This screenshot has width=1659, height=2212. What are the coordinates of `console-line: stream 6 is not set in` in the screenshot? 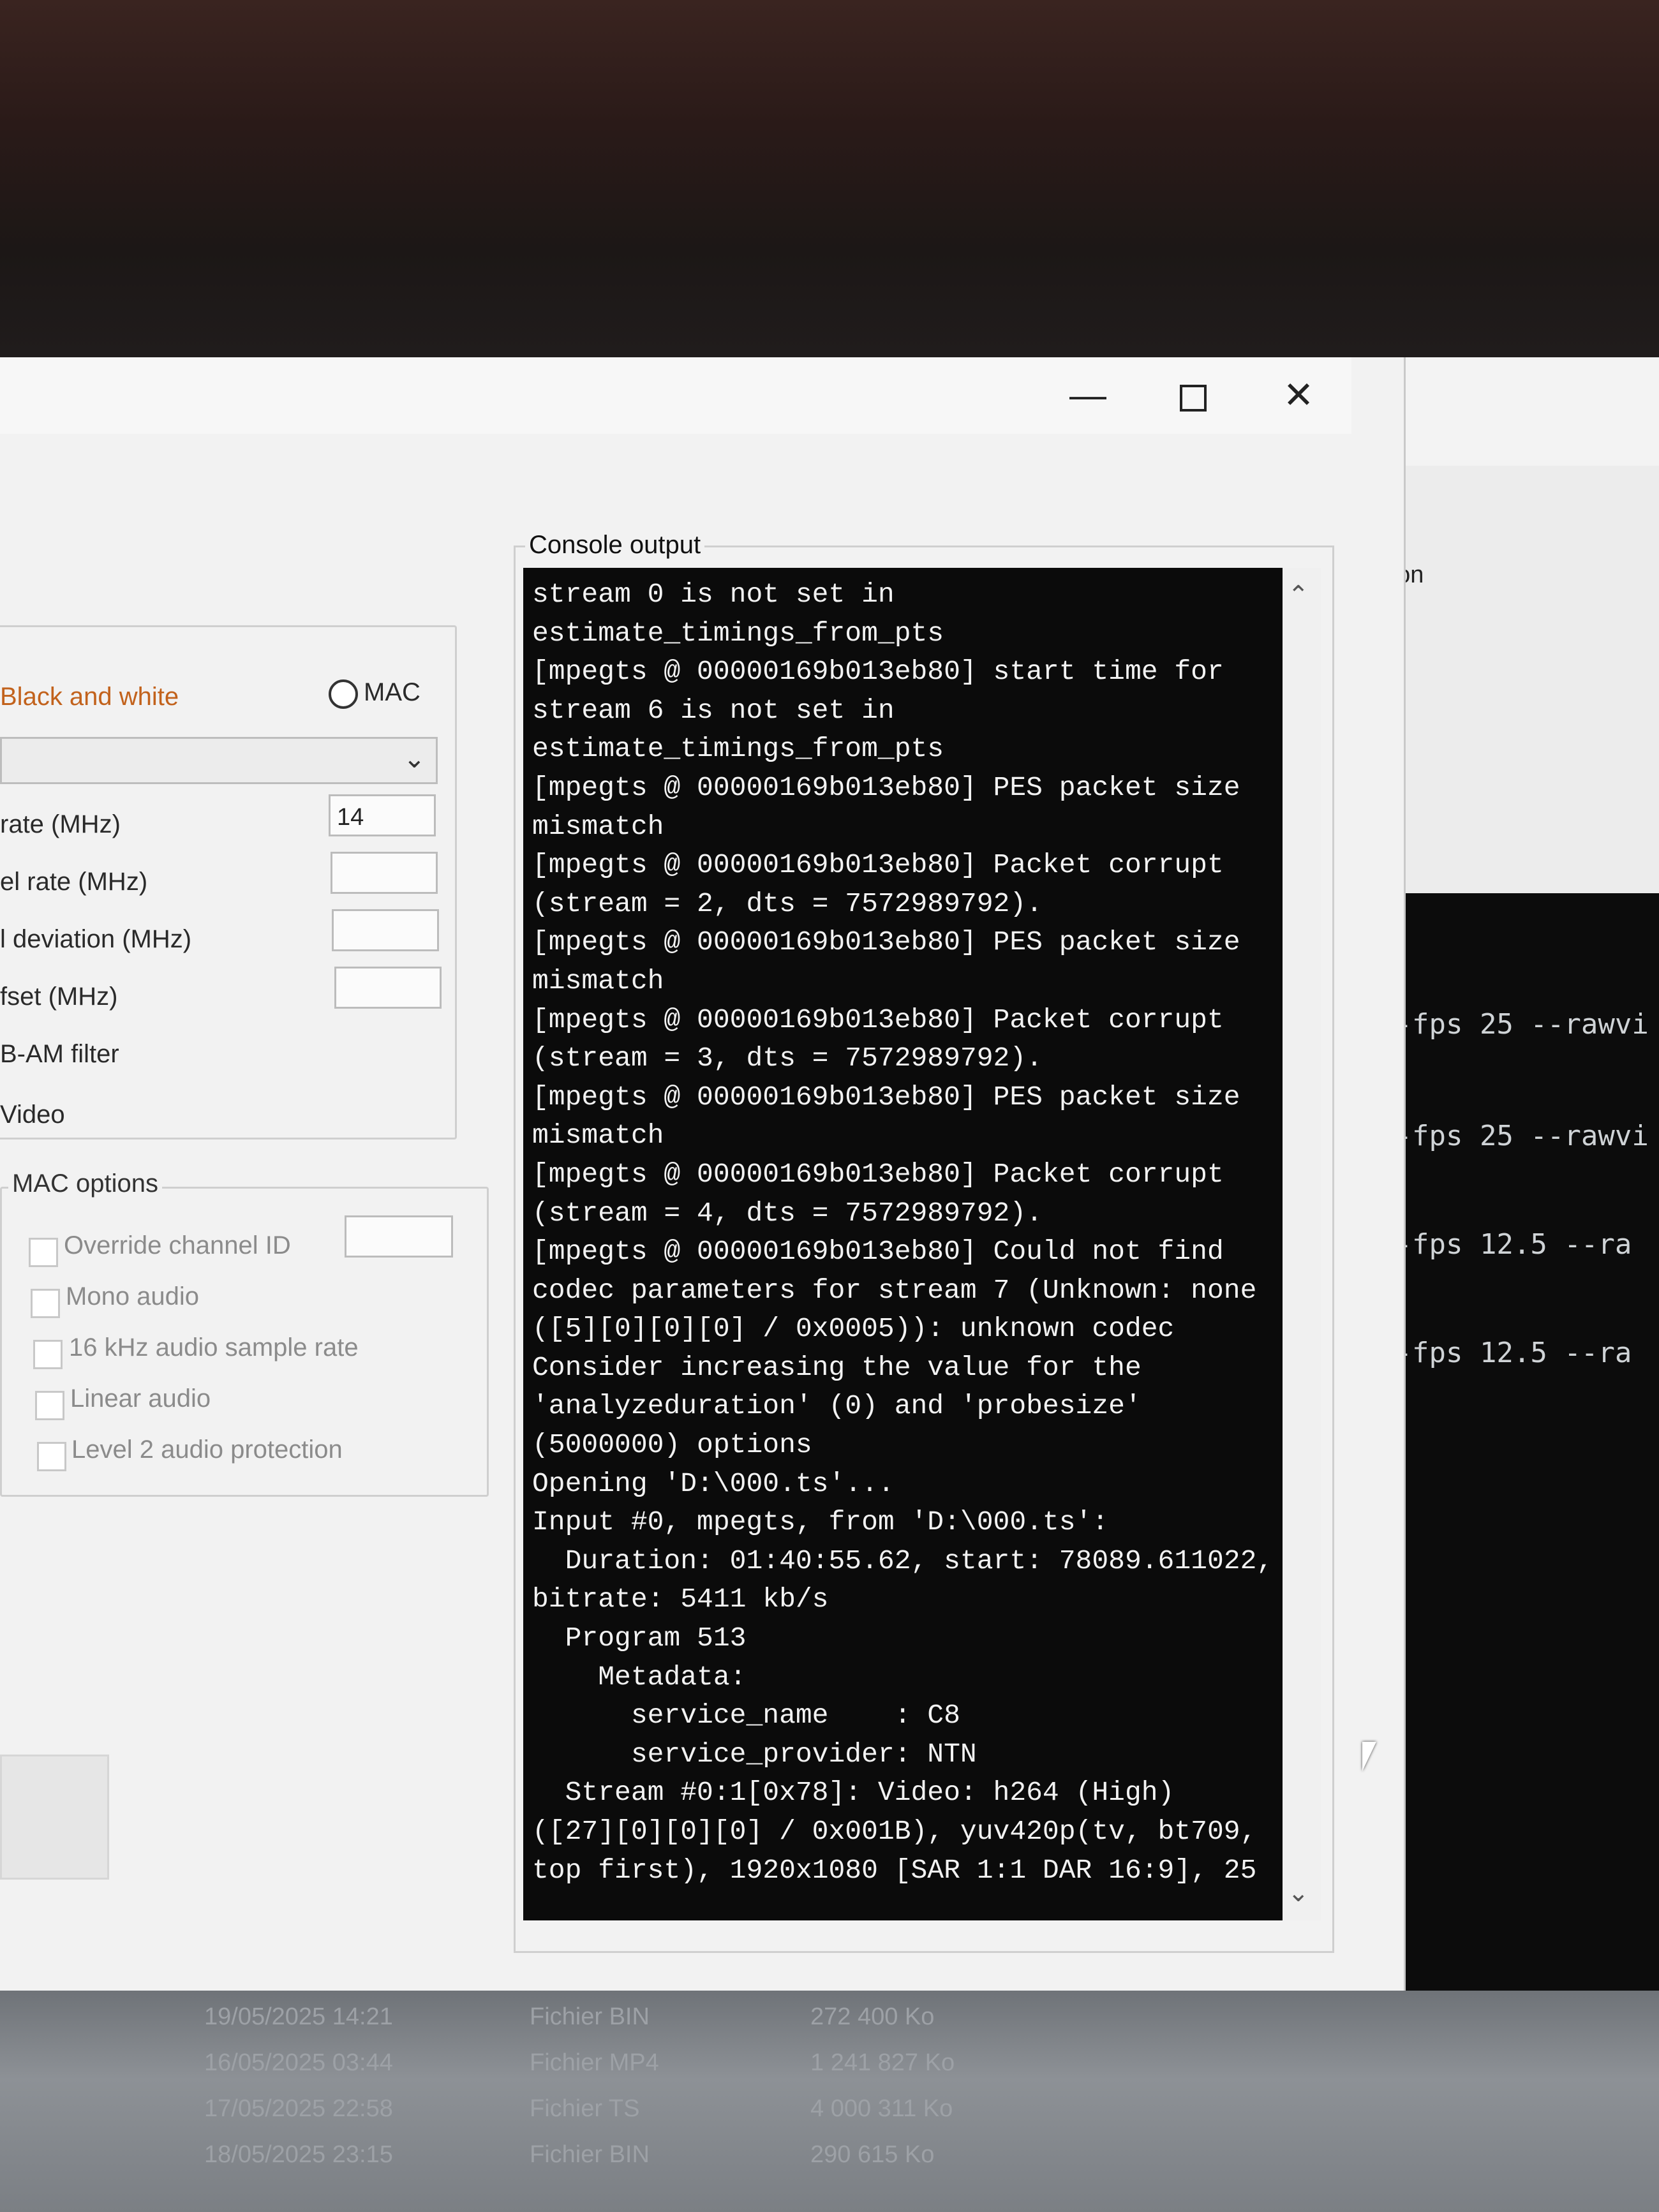 It's located at (713, 710).